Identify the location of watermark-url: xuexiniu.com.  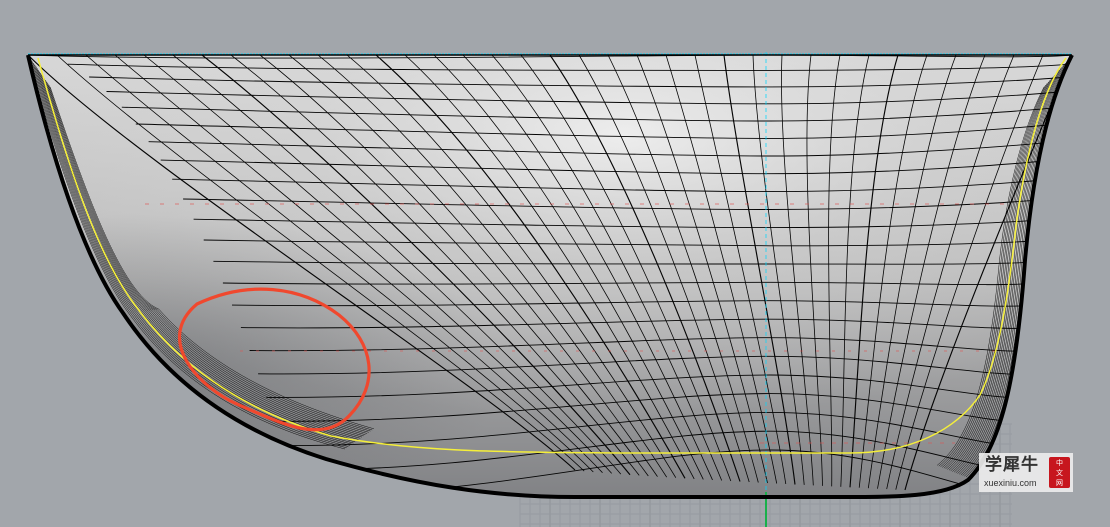
(1010, 483).